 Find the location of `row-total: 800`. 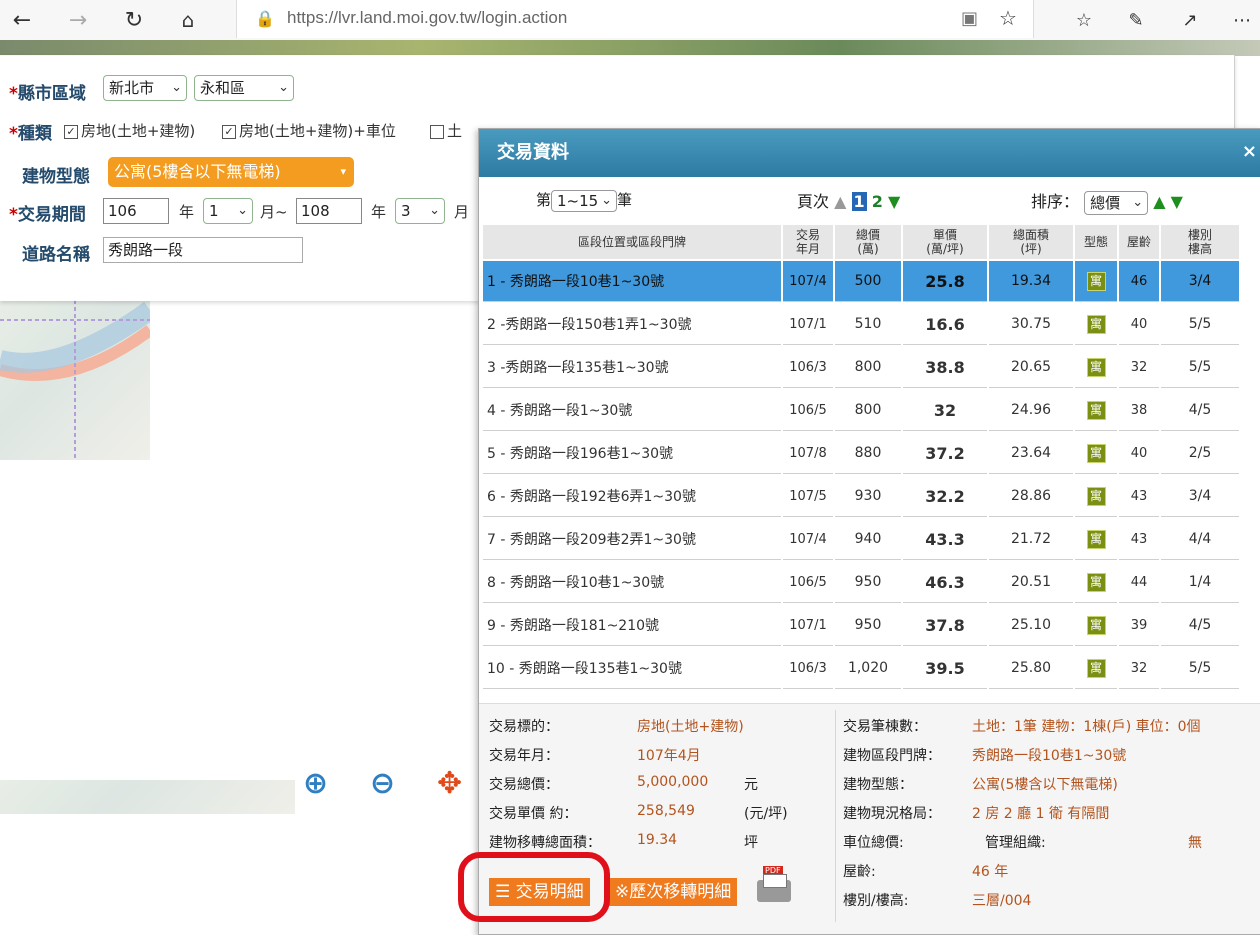

row-total: 800 is located at coordinates (868, 367).